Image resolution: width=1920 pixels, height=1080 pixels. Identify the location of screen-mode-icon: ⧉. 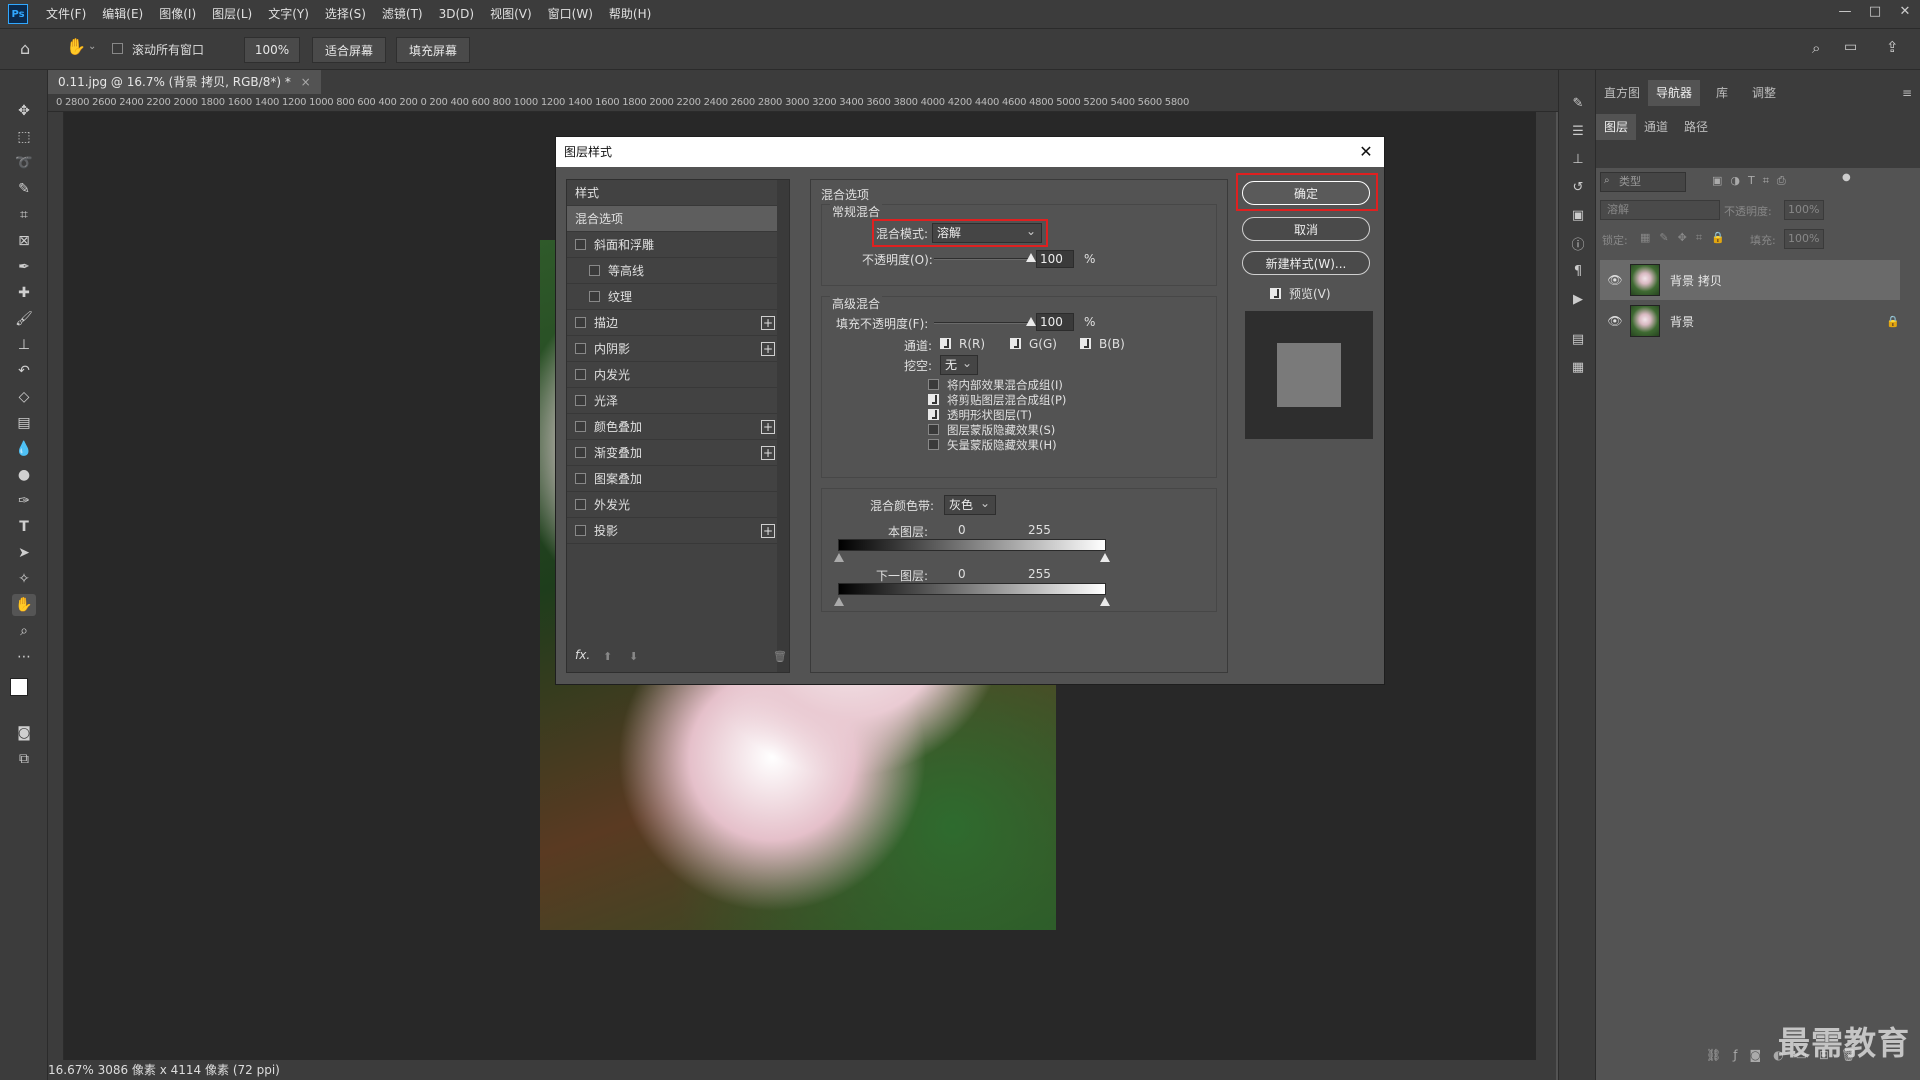
(24, 759).